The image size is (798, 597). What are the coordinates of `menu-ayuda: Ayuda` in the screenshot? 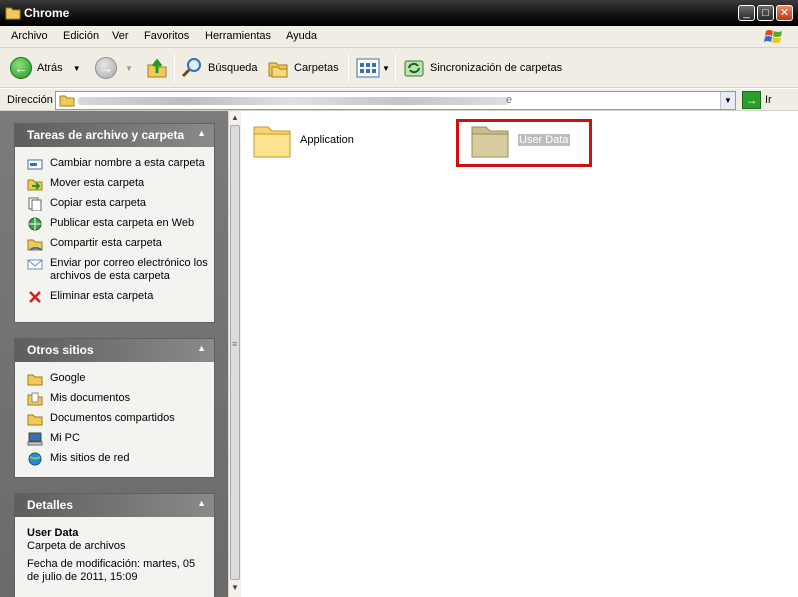 It's located at (301, 36).